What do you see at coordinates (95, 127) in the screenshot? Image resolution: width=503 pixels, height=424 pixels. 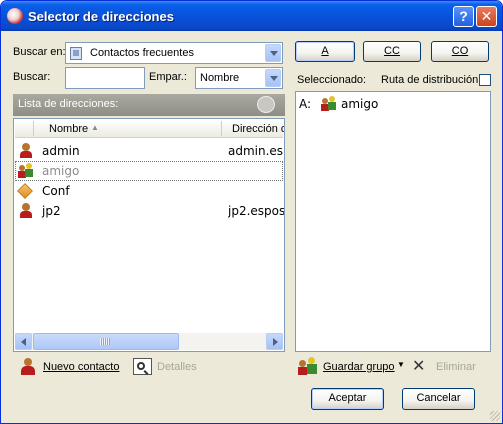 I see `sort-ascending-icon: ▲` at bounding box center [95, 127].